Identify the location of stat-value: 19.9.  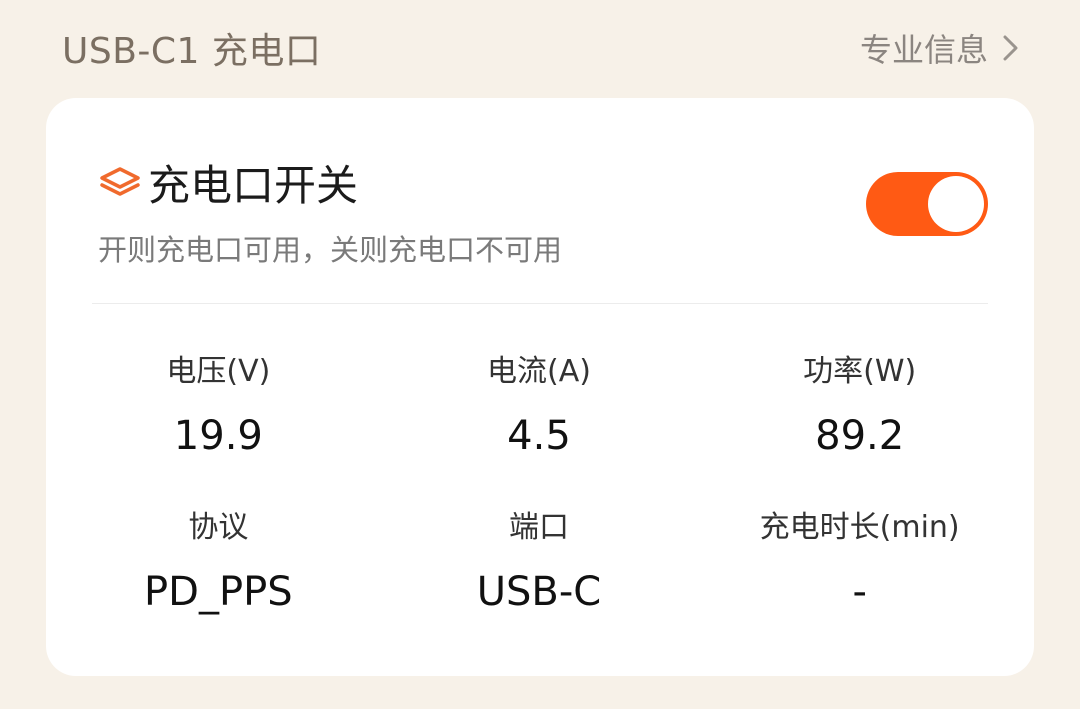
(218, 436).